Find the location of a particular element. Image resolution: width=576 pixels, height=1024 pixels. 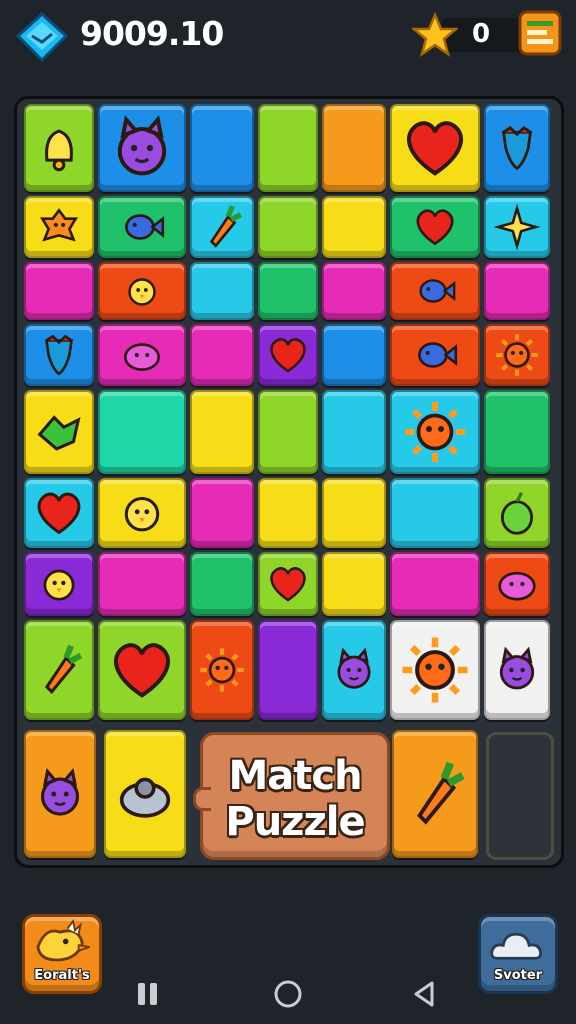

tile-r4-c0 is located at coordinates (59, 432).